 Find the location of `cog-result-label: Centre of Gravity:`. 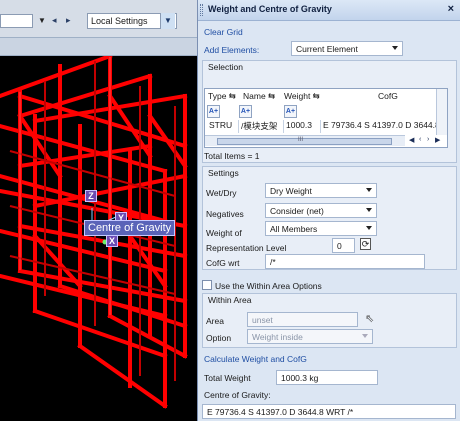

cog-result-label: Centre of Gravity: is located at coordinates (237, 395).